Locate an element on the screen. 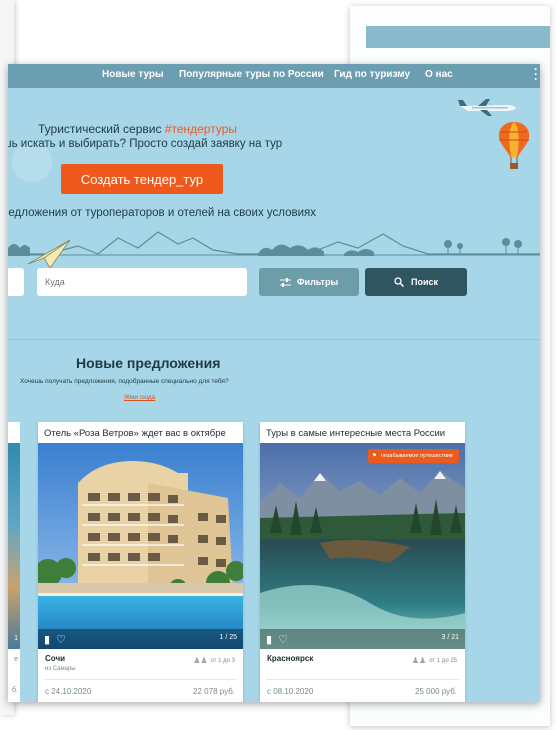 This screenshot has height=730, width=558. search-button: Поиск is located at coordinates (416, 282).